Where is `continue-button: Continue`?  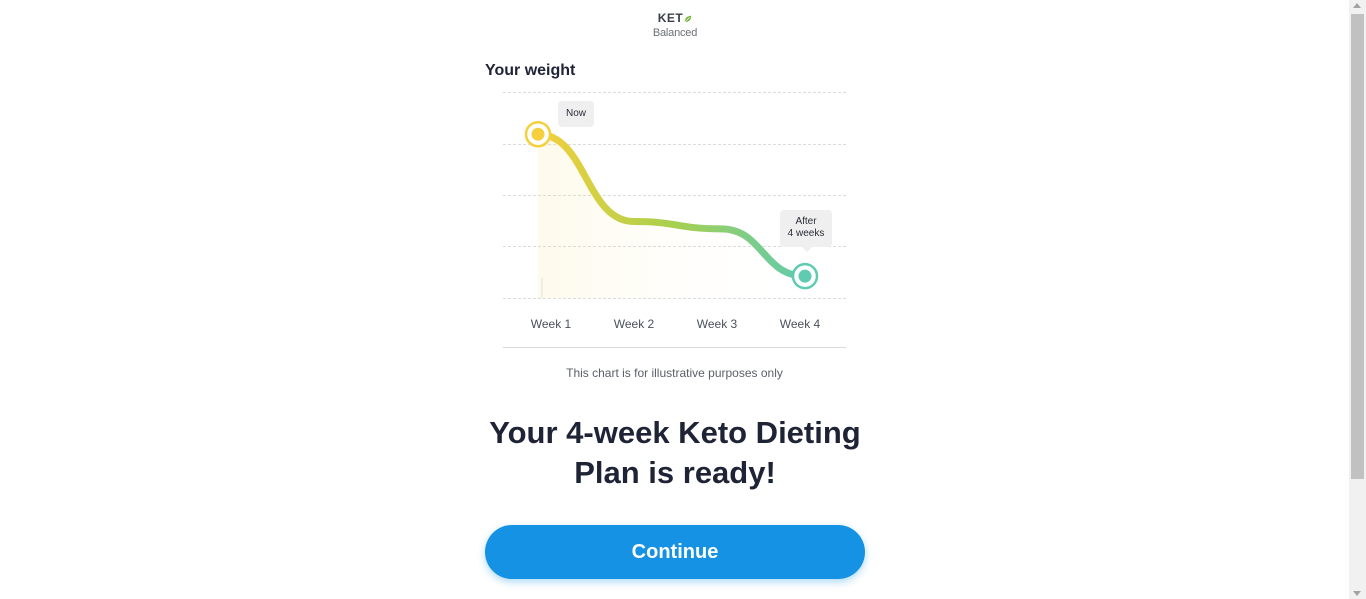
continue-button: Continue is located at coordinates (675, 552).